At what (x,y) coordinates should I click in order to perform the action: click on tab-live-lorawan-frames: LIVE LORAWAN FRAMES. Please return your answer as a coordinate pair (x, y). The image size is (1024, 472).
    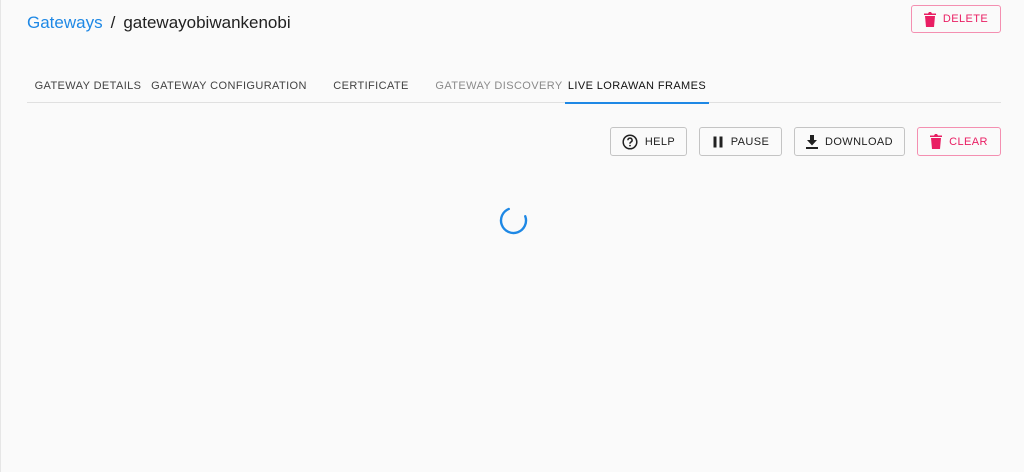
    Looking at the image, I should click on (637, 86).